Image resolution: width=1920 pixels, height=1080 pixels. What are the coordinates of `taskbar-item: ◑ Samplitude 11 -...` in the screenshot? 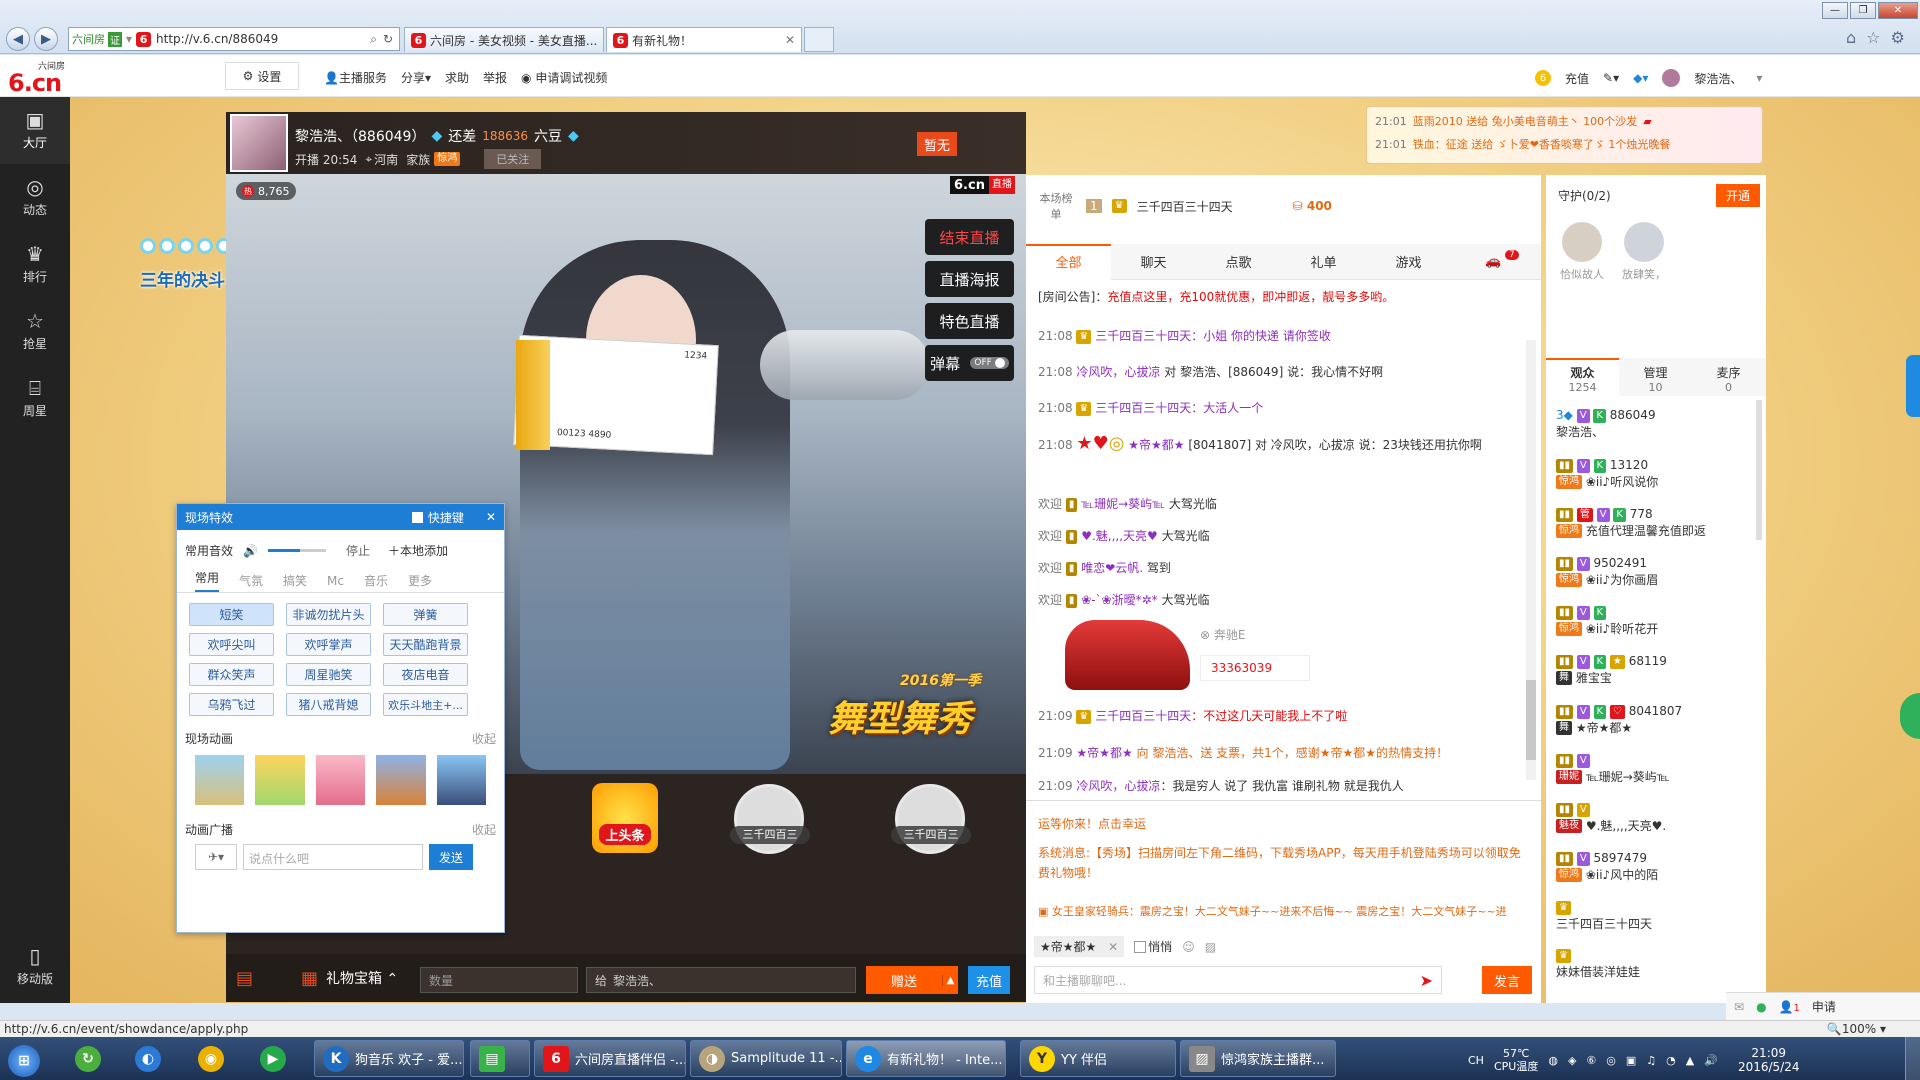 It's located at (766, 1058).